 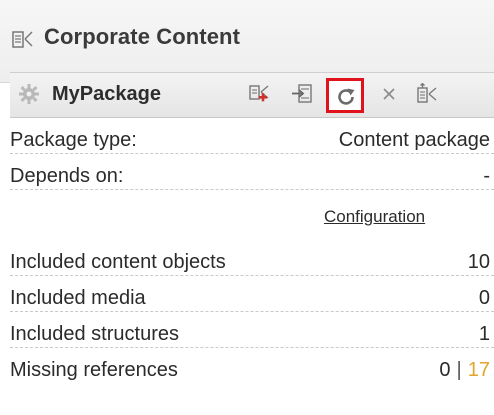 What do you see at coordinates (78, 298) in the screenshot?
I see `included-media-label: Included media` at bounding box center [78, 298].